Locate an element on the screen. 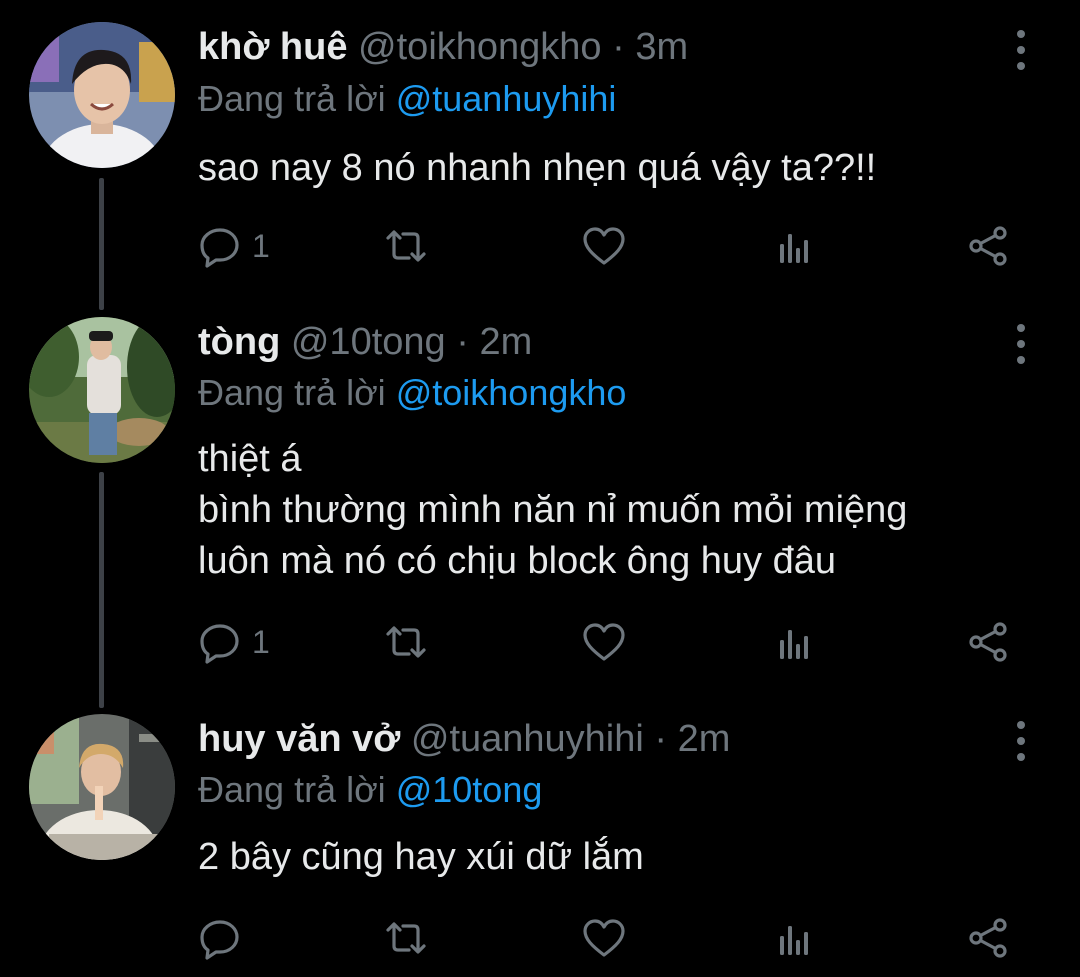 The width and height of the screenshot is (1080, 977). replying-to-mention: @toikhongkho is located at coordinates (511, 392).